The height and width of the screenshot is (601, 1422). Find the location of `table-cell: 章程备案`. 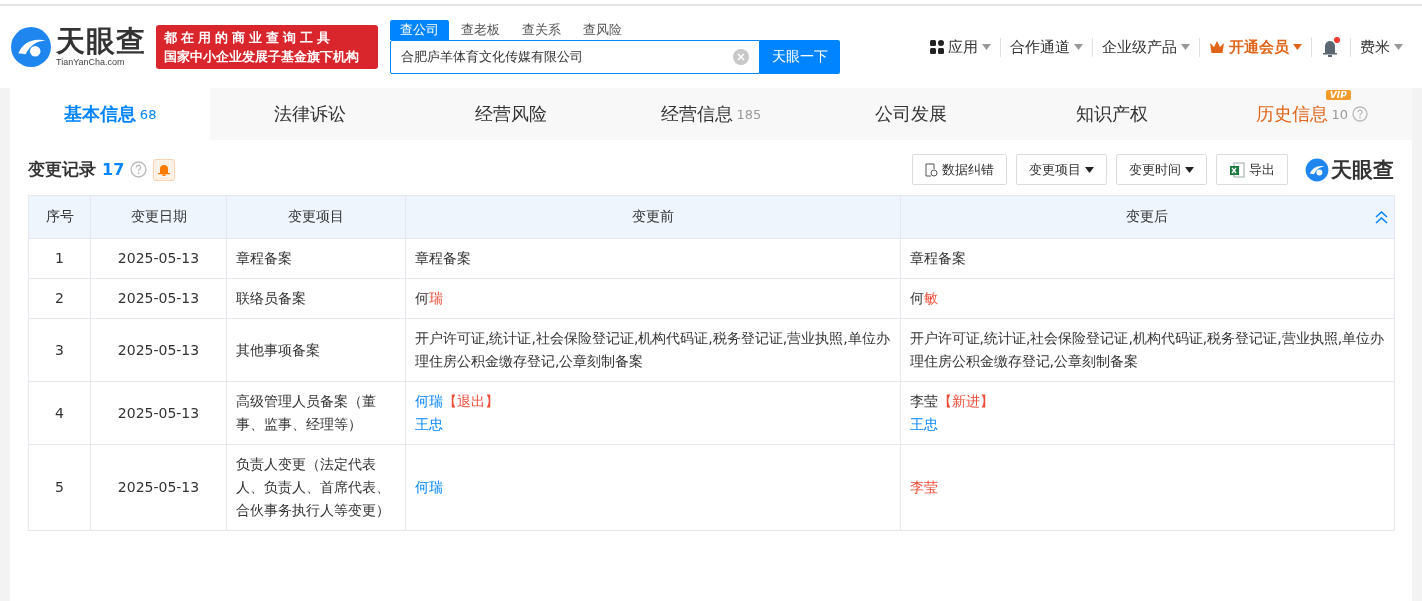

table-cell: 章程备案 is located at coordinates (316, 258).